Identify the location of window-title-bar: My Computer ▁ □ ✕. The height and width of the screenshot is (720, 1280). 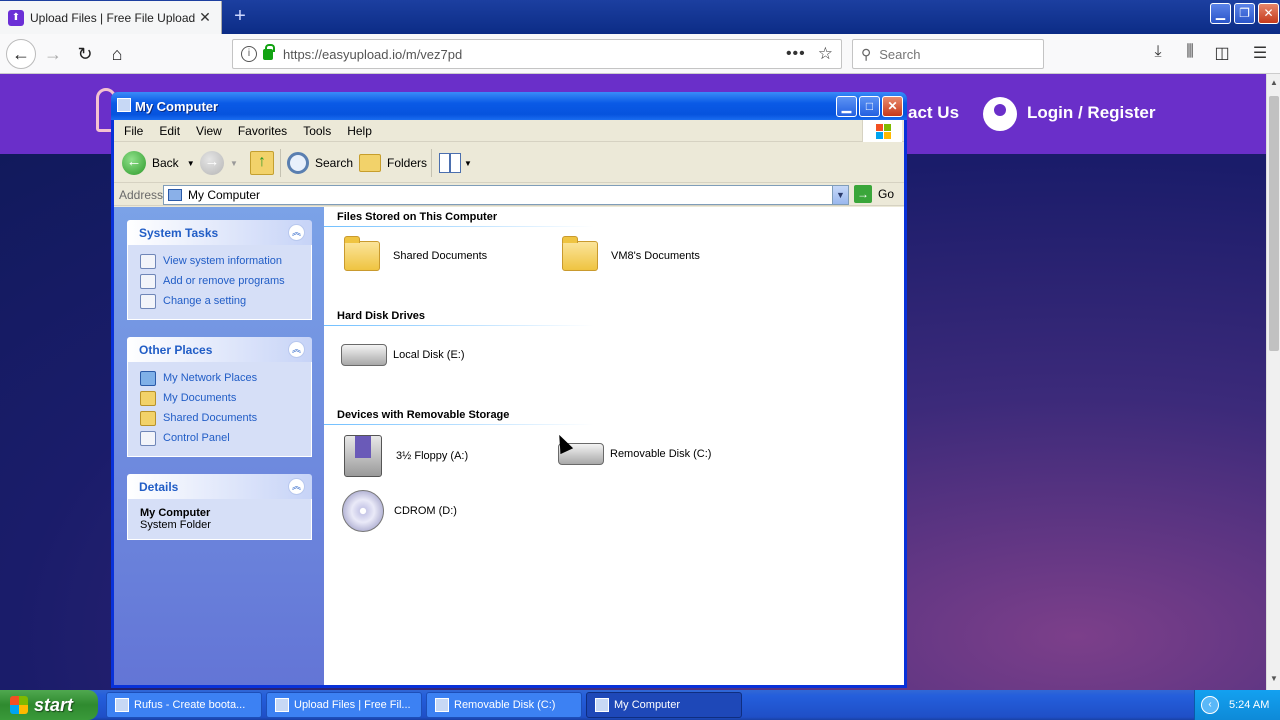
(509, 106).